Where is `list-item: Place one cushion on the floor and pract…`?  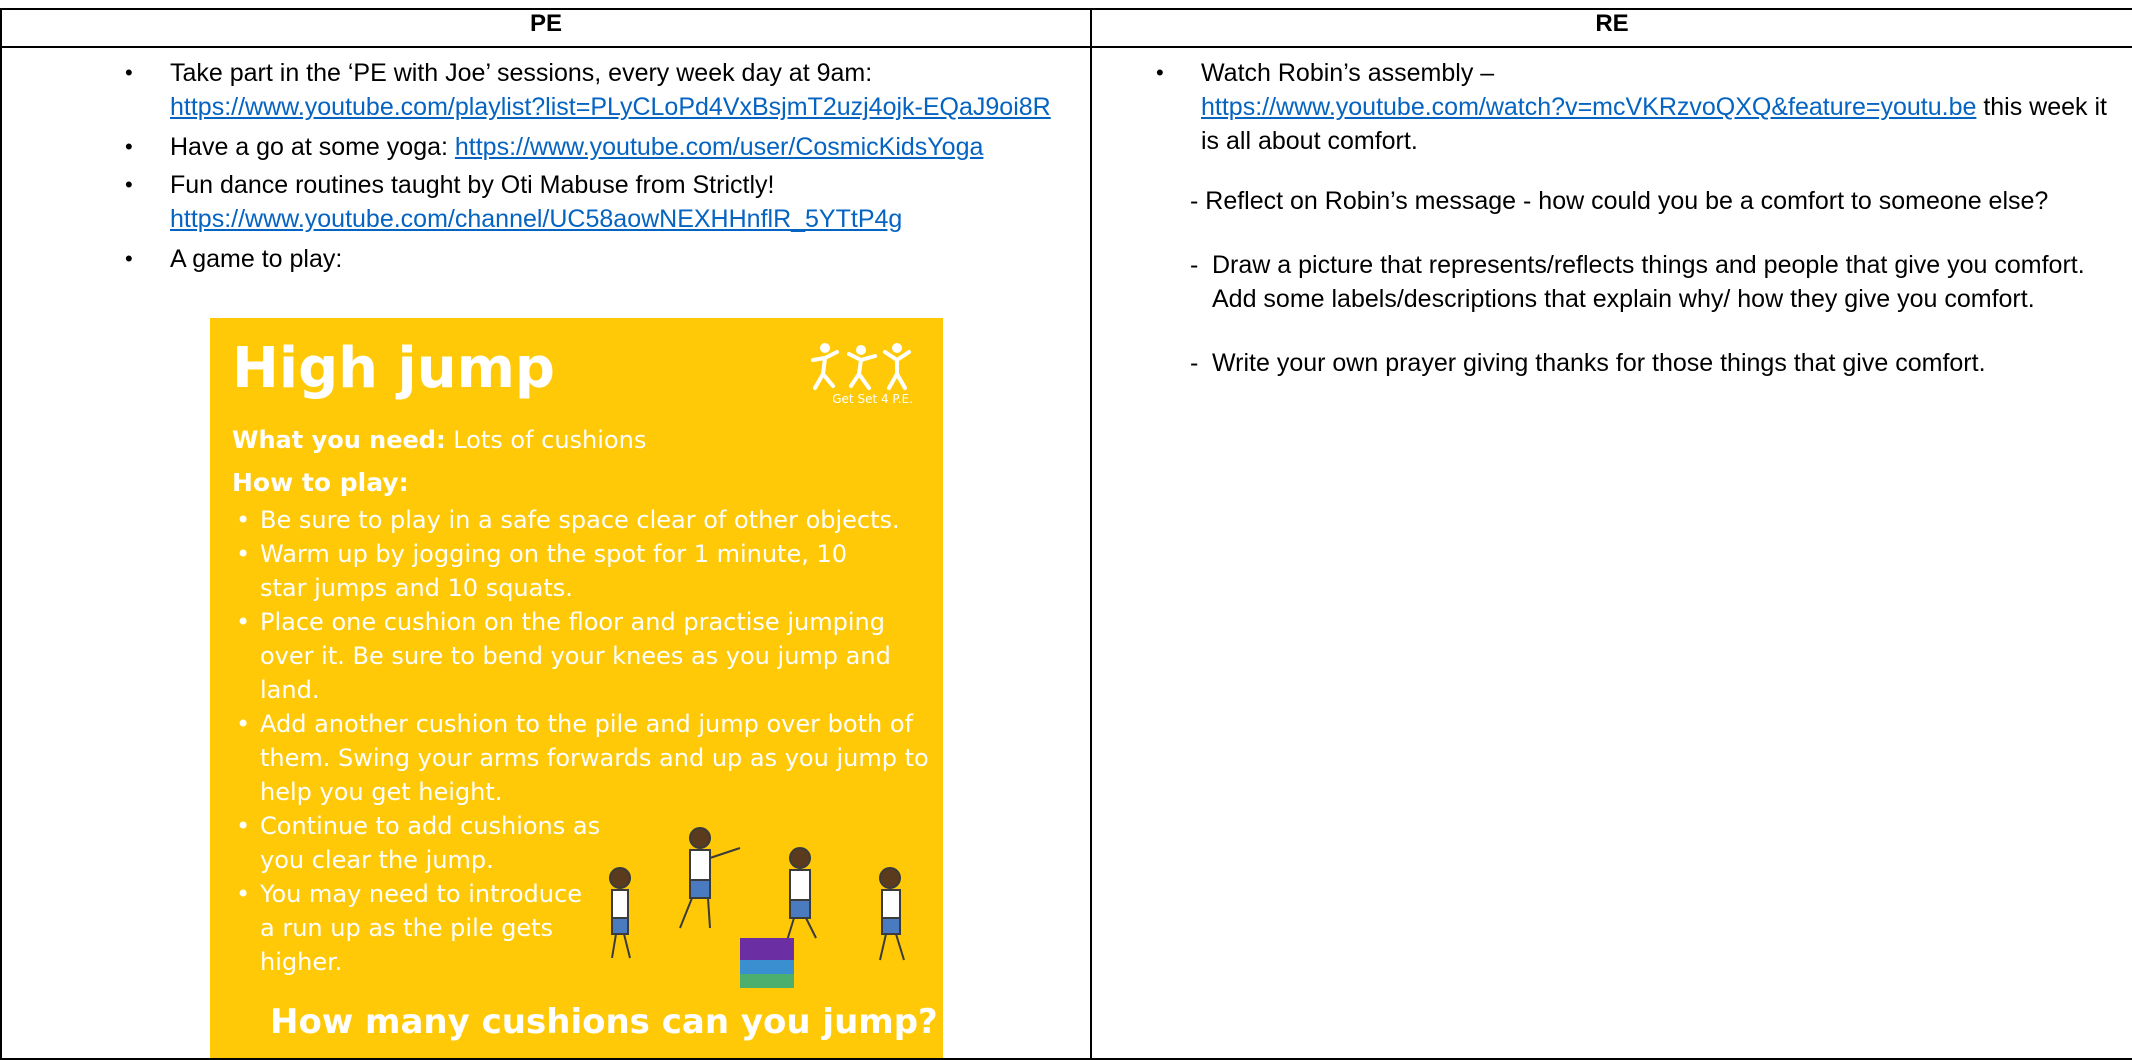 list-item: Place one cushion on the floor and pract… is located at coordinates (566, 656).